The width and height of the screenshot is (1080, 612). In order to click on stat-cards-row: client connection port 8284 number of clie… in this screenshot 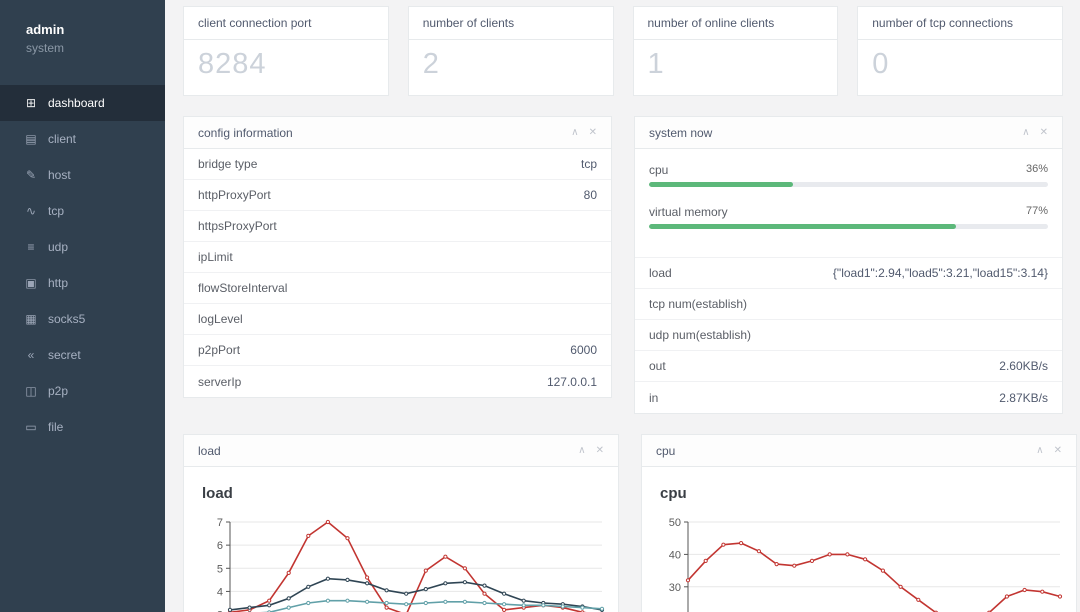, I will do `click(623, 51)`.